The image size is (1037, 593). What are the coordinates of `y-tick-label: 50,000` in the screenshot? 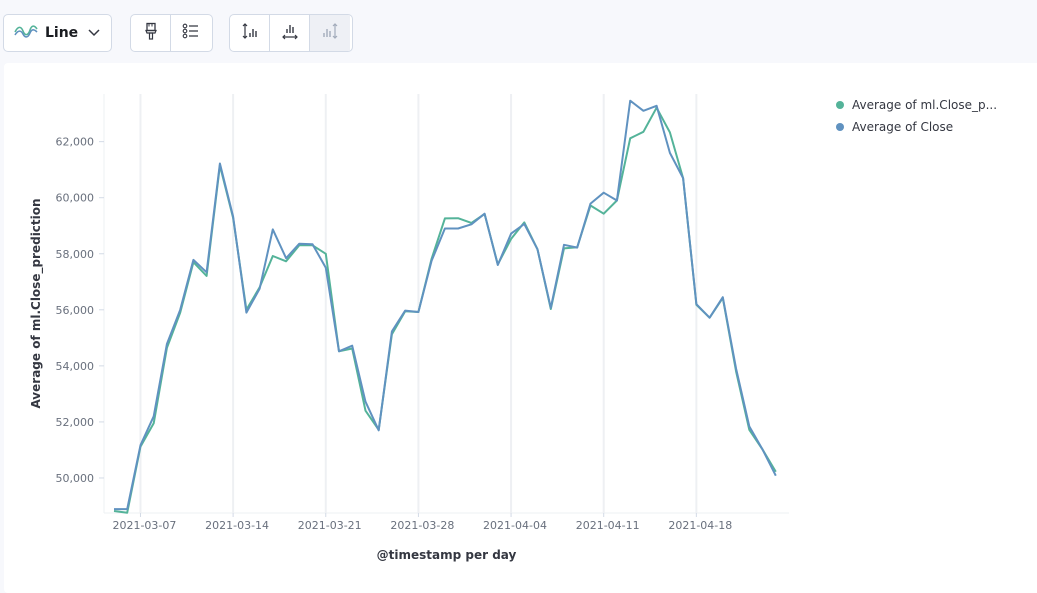 It's located at (75, 478).